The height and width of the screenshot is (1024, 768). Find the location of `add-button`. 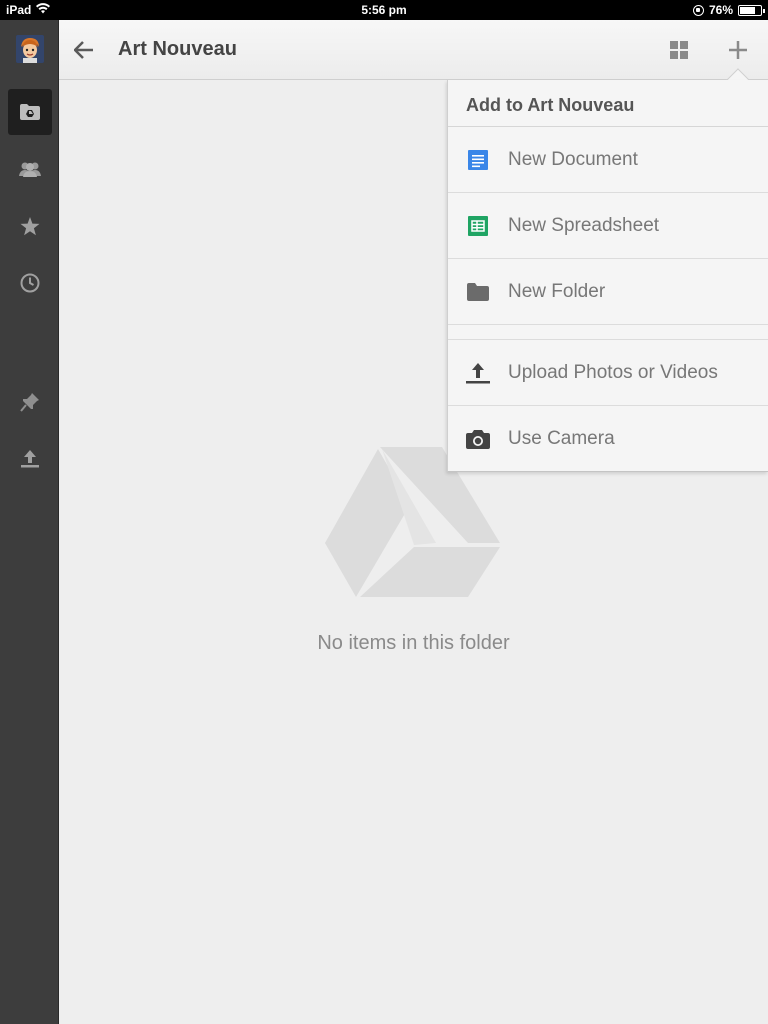

add-button is located at coordinates (738, 50).